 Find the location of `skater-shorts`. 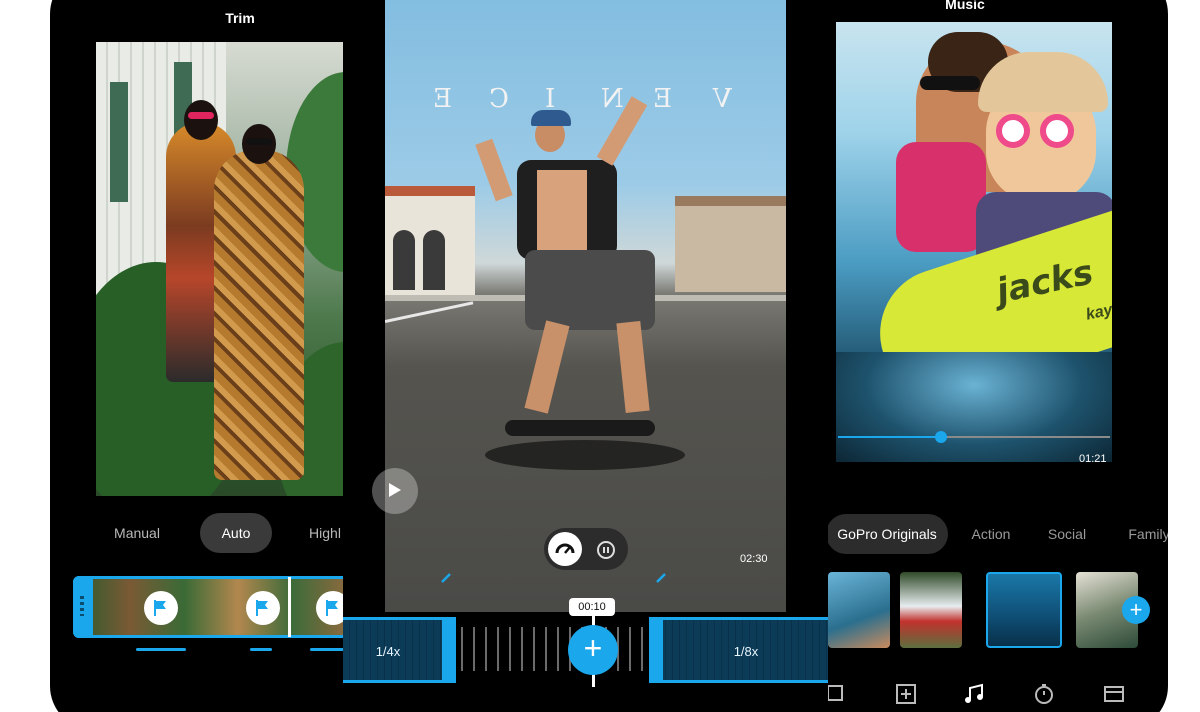

skater-shorts is located at coordinates (590, 290).